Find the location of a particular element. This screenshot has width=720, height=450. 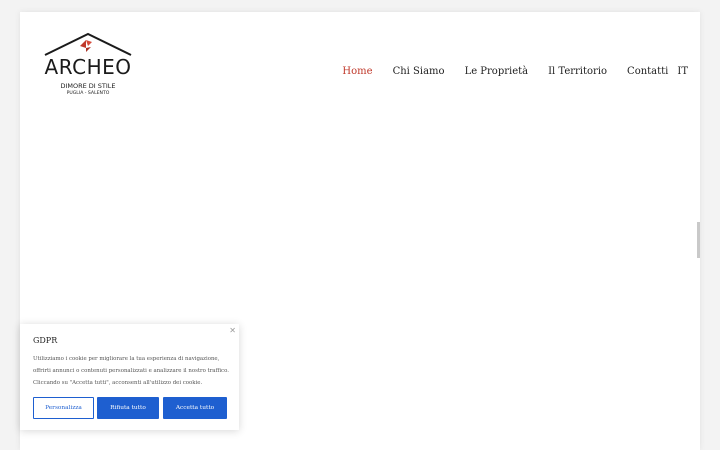

nav-item-contatti: Contatti is located at coordinates (647, 71).